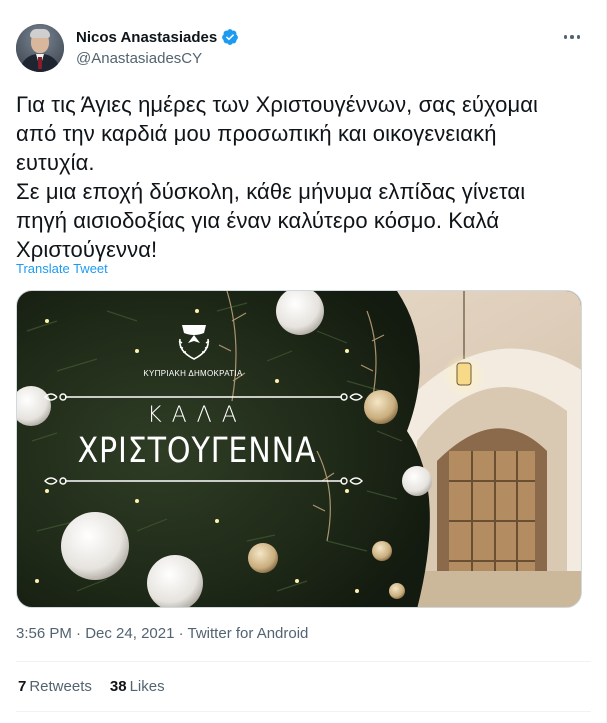 This screenshot has height=723, width=607. What do you see at coordinates (572, 37) in the screenshot?
I see `more-horizontal-icon` at bounding box center [572, 37].